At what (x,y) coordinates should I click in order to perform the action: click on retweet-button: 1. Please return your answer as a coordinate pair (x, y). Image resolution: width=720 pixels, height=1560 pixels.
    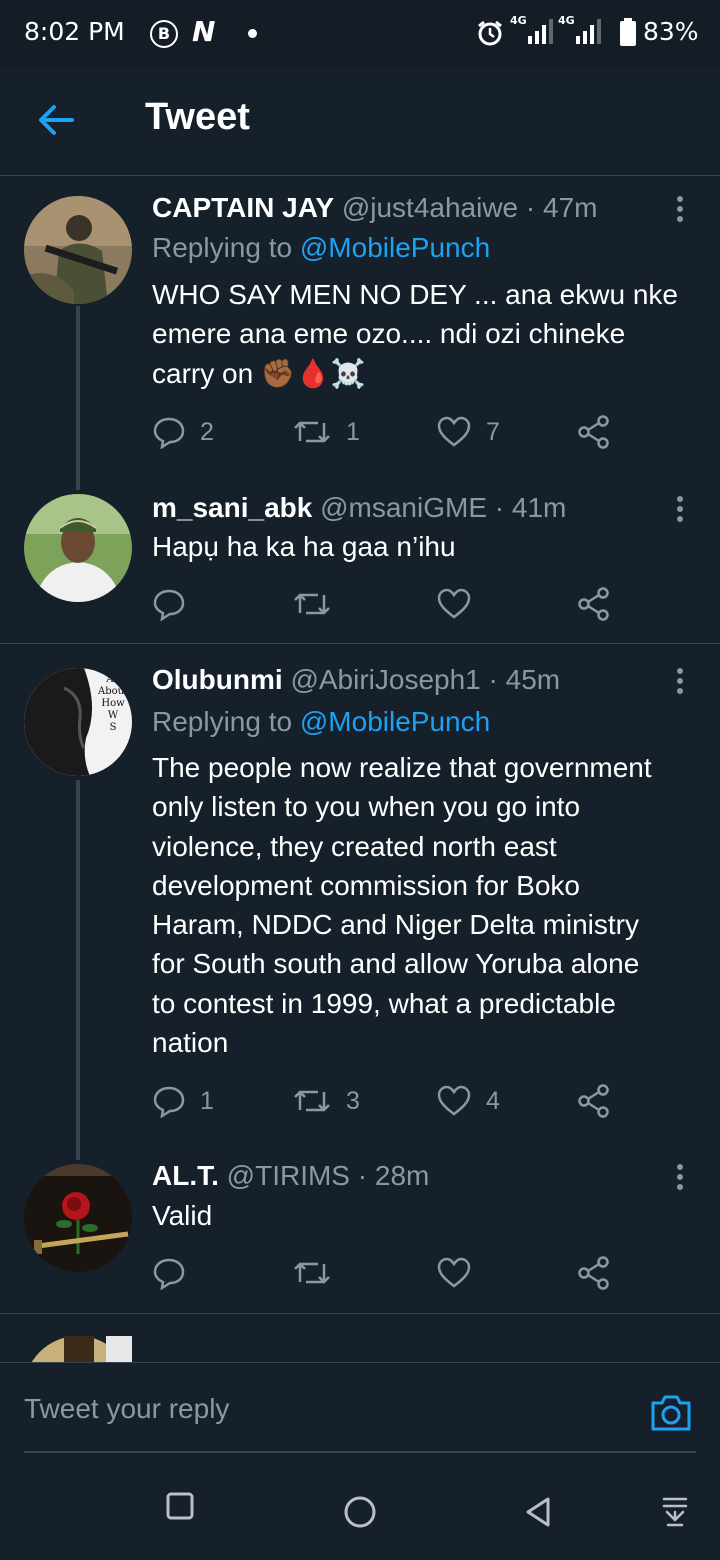
    Looking at the image, I should click on (326, 432).